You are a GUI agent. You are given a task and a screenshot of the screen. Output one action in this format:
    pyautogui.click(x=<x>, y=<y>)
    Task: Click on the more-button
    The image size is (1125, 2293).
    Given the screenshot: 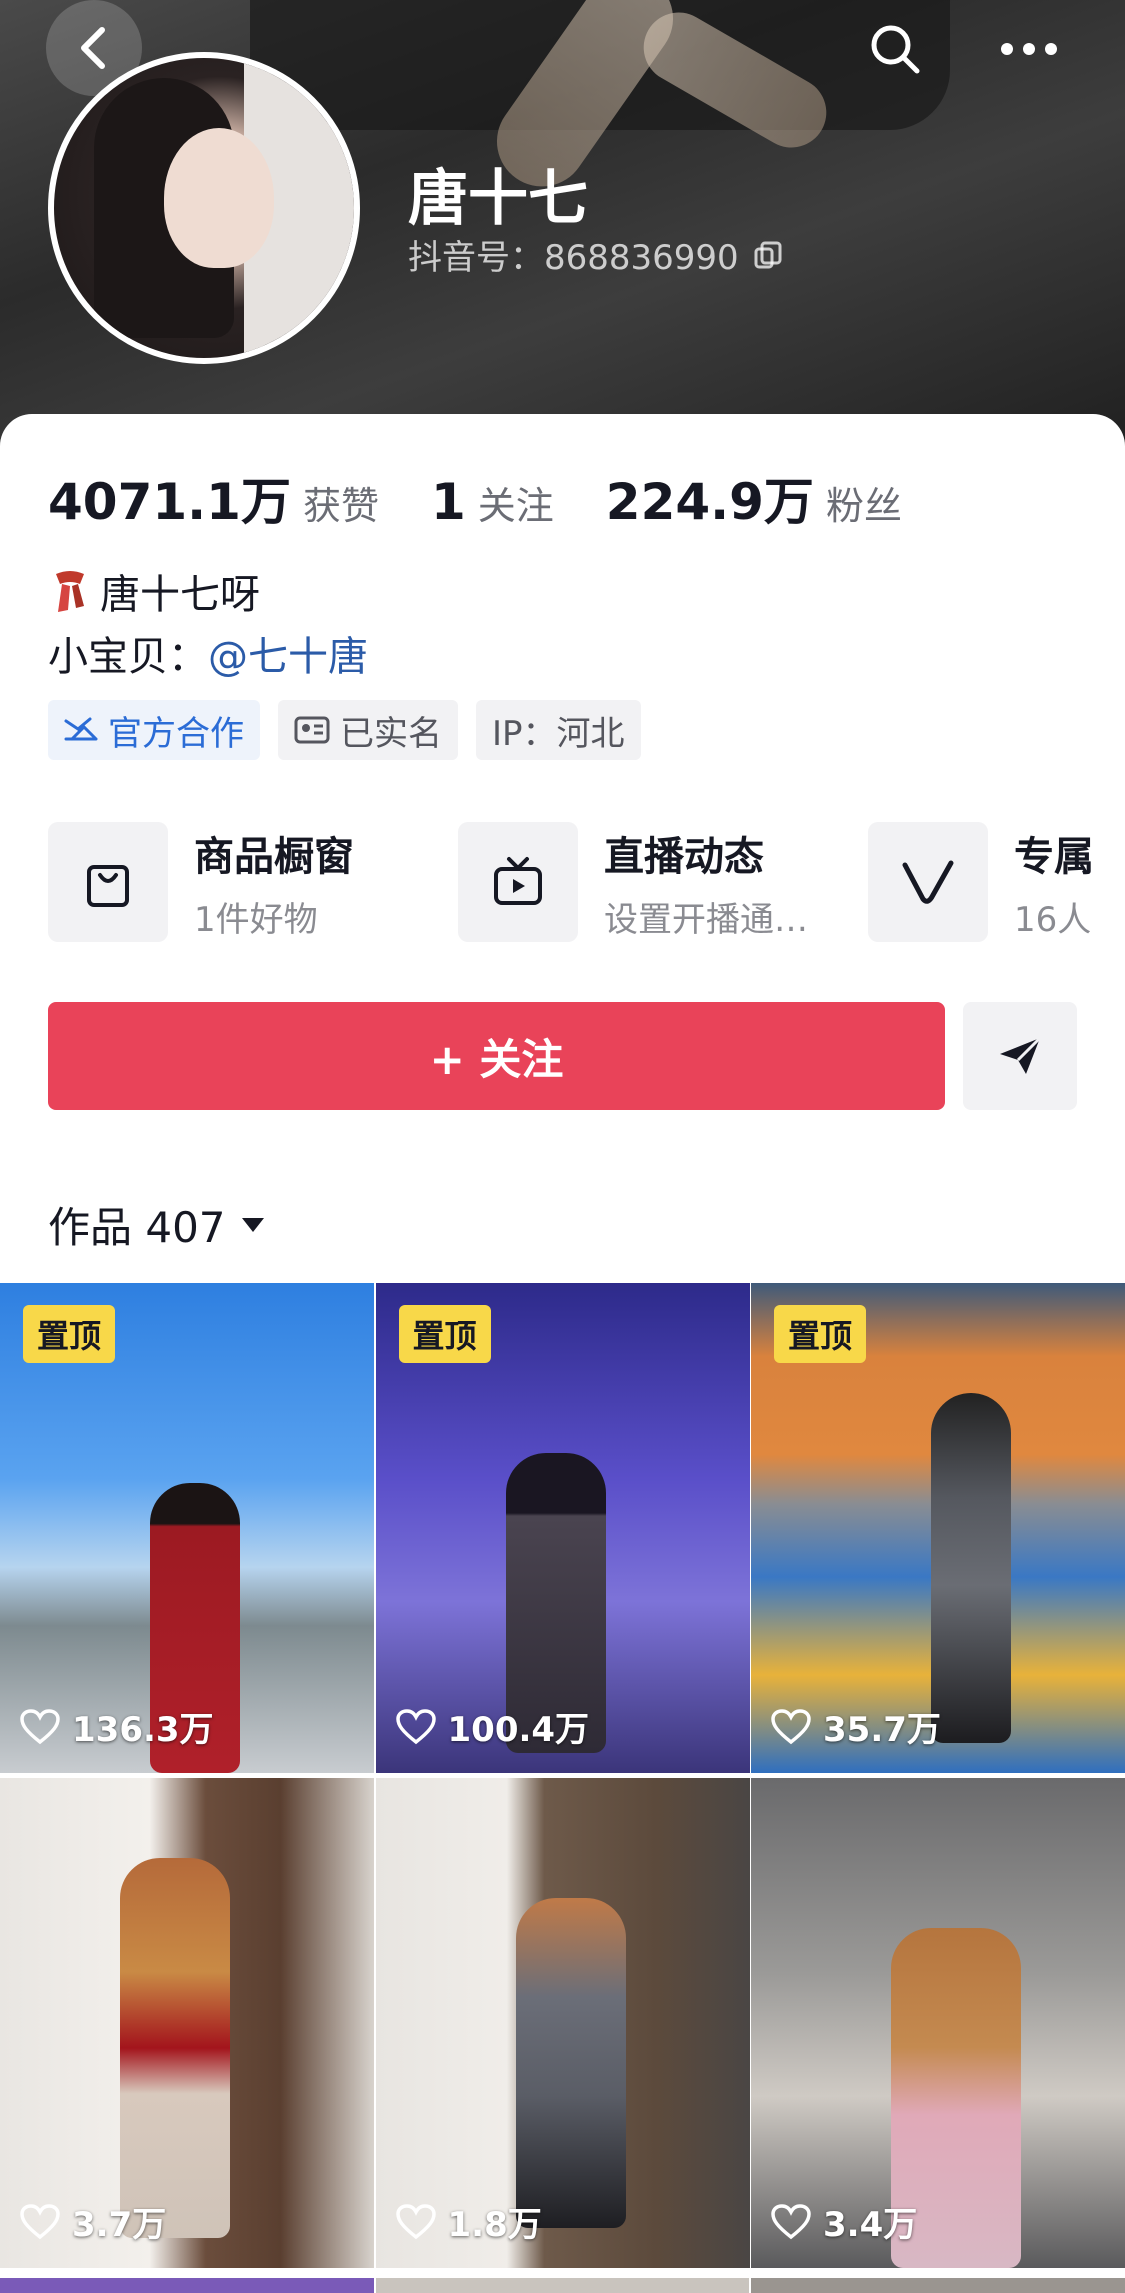 What is the action you would take?
    pyautogui.click(x=1029, y=49)
    